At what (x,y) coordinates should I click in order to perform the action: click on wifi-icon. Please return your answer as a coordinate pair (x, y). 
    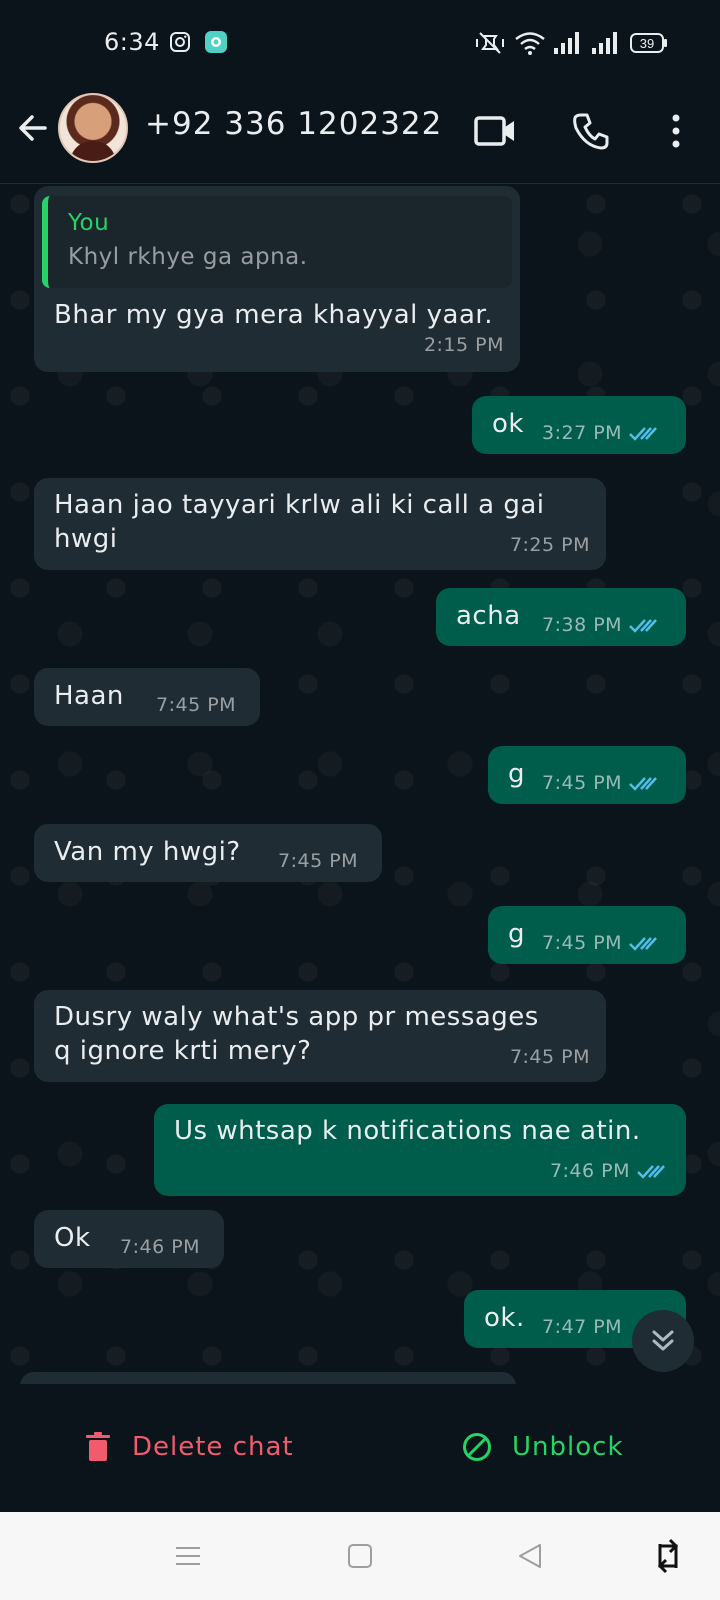
    Looking at the image, I should click on (530, 43).